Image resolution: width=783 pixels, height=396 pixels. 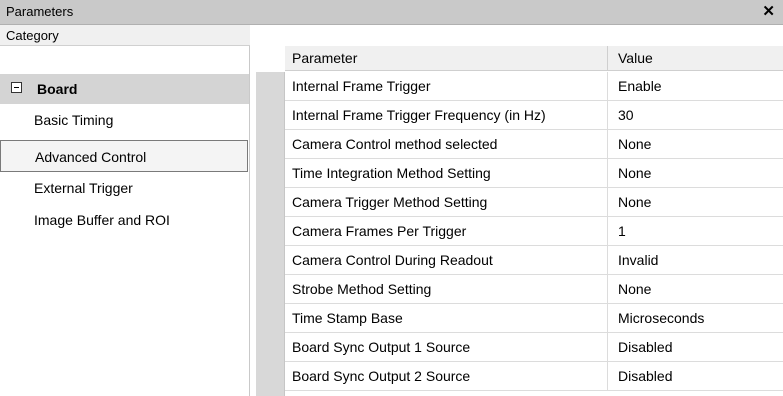 What do you see at coordinates (102, 220) in the screenshot?
I see `category-item-label: Image Buffer and ROI` at bounding box center [102, 220].